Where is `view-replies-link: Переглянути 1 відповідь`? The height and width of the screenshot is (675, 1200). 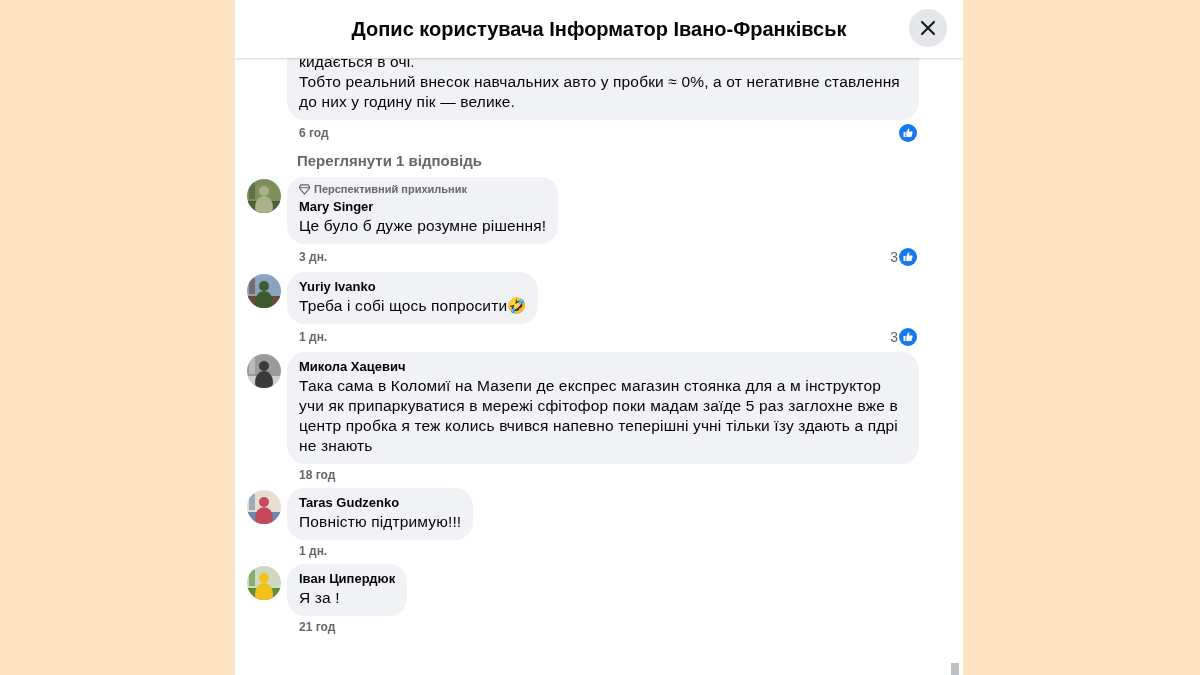 view-replies-link: Переглянути 1 відповідь is located at coordinates (384, 156).